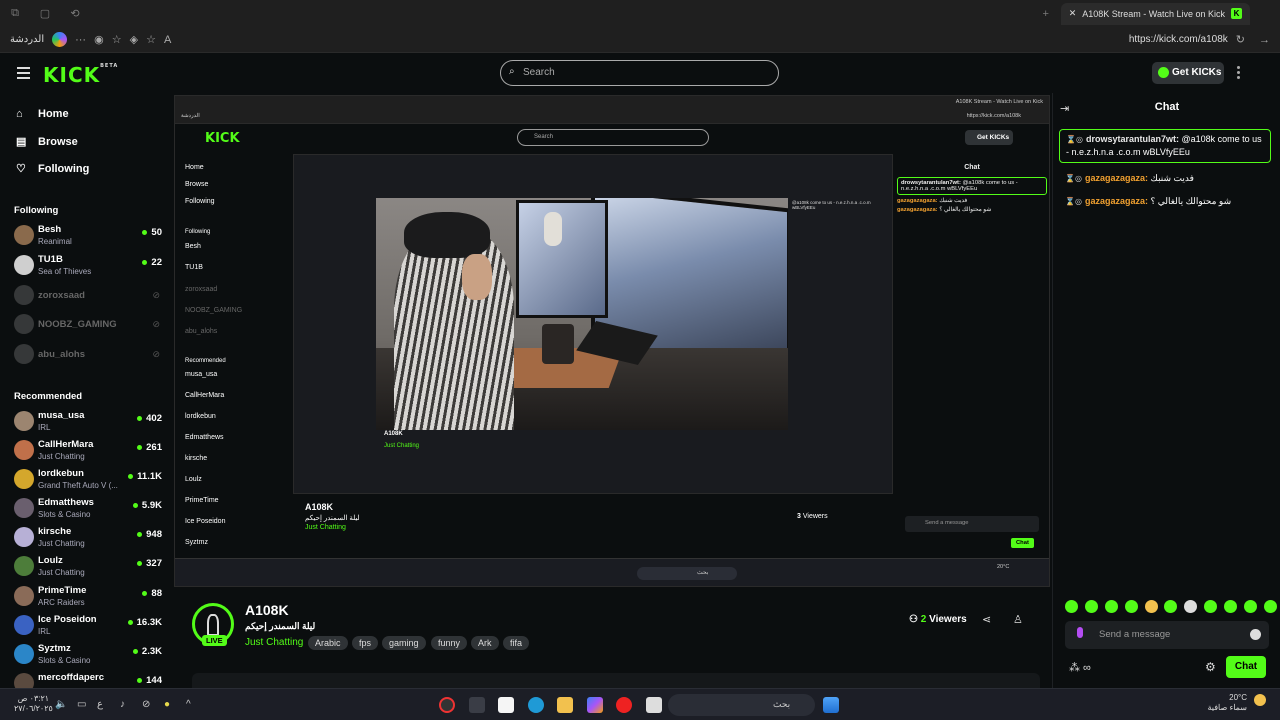 The image size is (1280, 720). I want to click on tag-chip: fifa, so click(516, 643).